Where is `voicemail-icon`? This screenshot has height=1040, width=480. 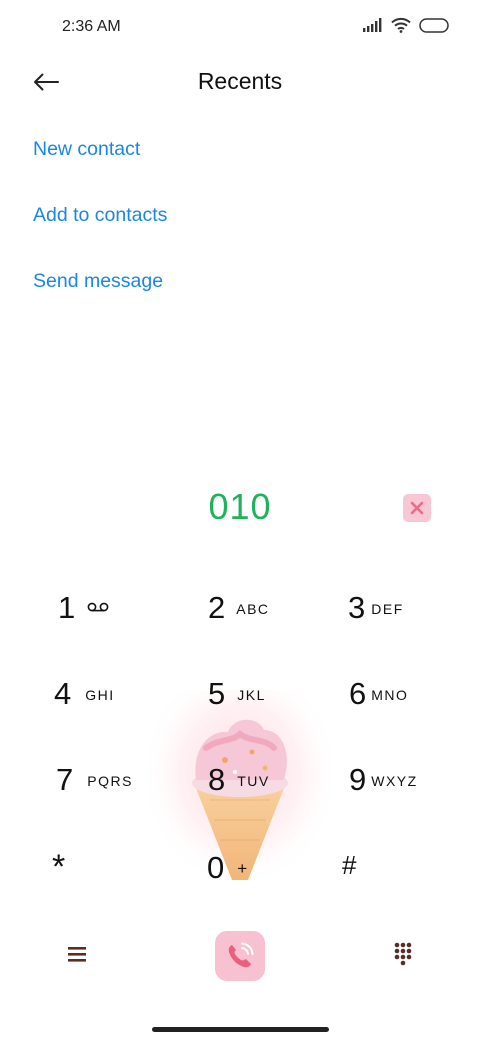 voicemail-icon is located at coordinates (98, 607).